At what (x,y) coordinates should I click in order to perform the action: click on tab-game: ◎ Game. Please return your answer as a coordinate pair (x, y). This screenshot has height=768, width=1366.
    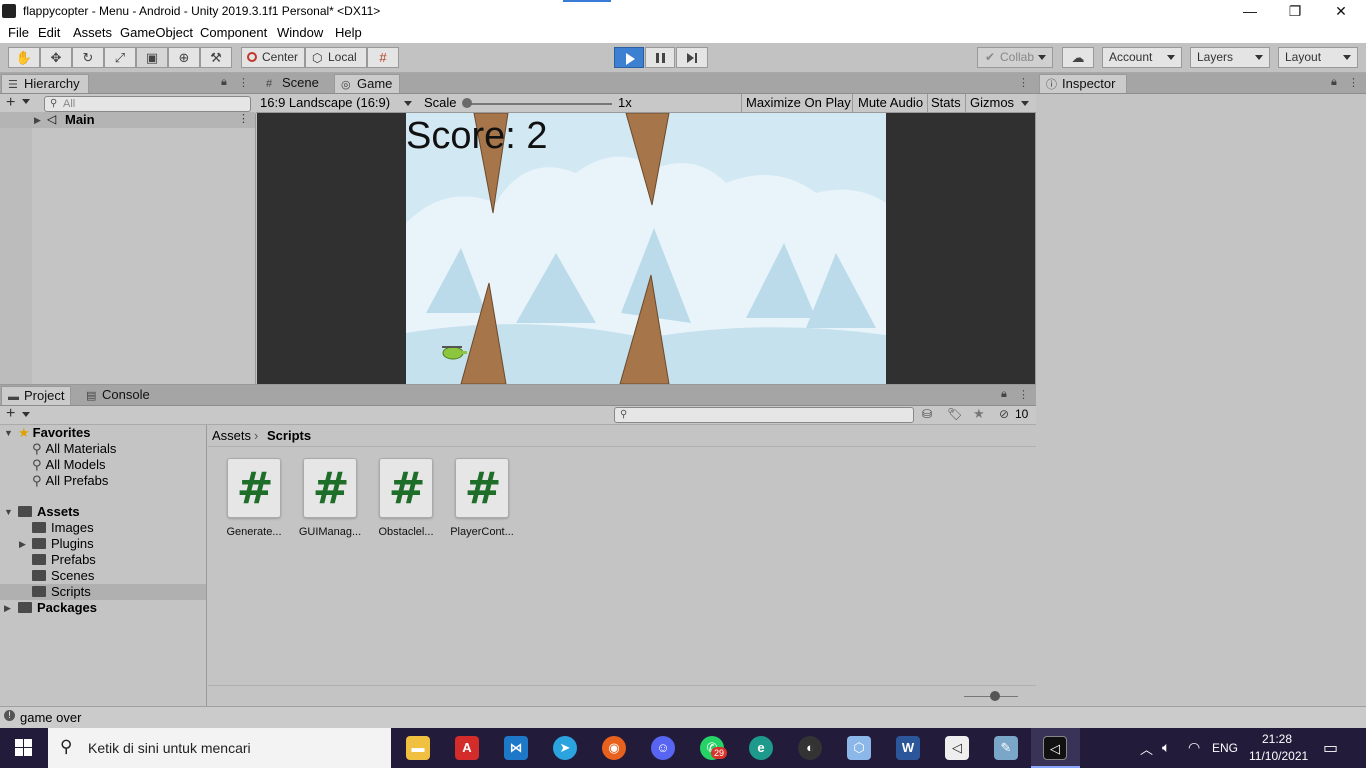
    Looking at the image, I should click on (367, 83).